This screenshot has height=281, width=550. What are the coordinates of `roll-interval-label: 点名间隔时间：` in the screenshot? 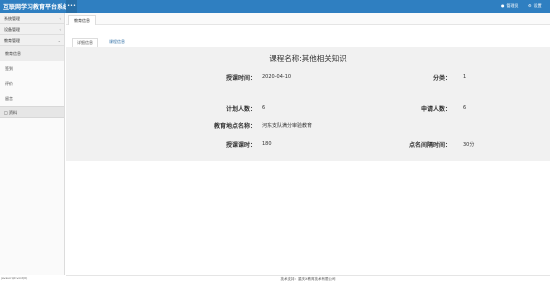 It's located at (429, 145).